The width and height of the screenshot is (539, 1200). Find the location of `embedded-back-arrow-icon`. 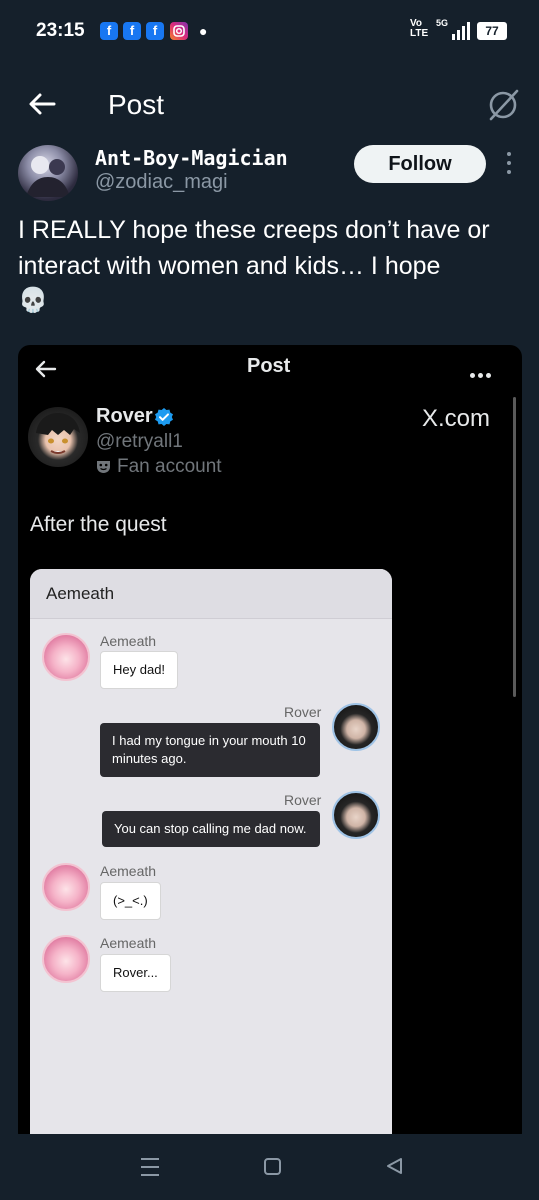

embedded-back-arrow-icon is located at coordinates (46, 369).